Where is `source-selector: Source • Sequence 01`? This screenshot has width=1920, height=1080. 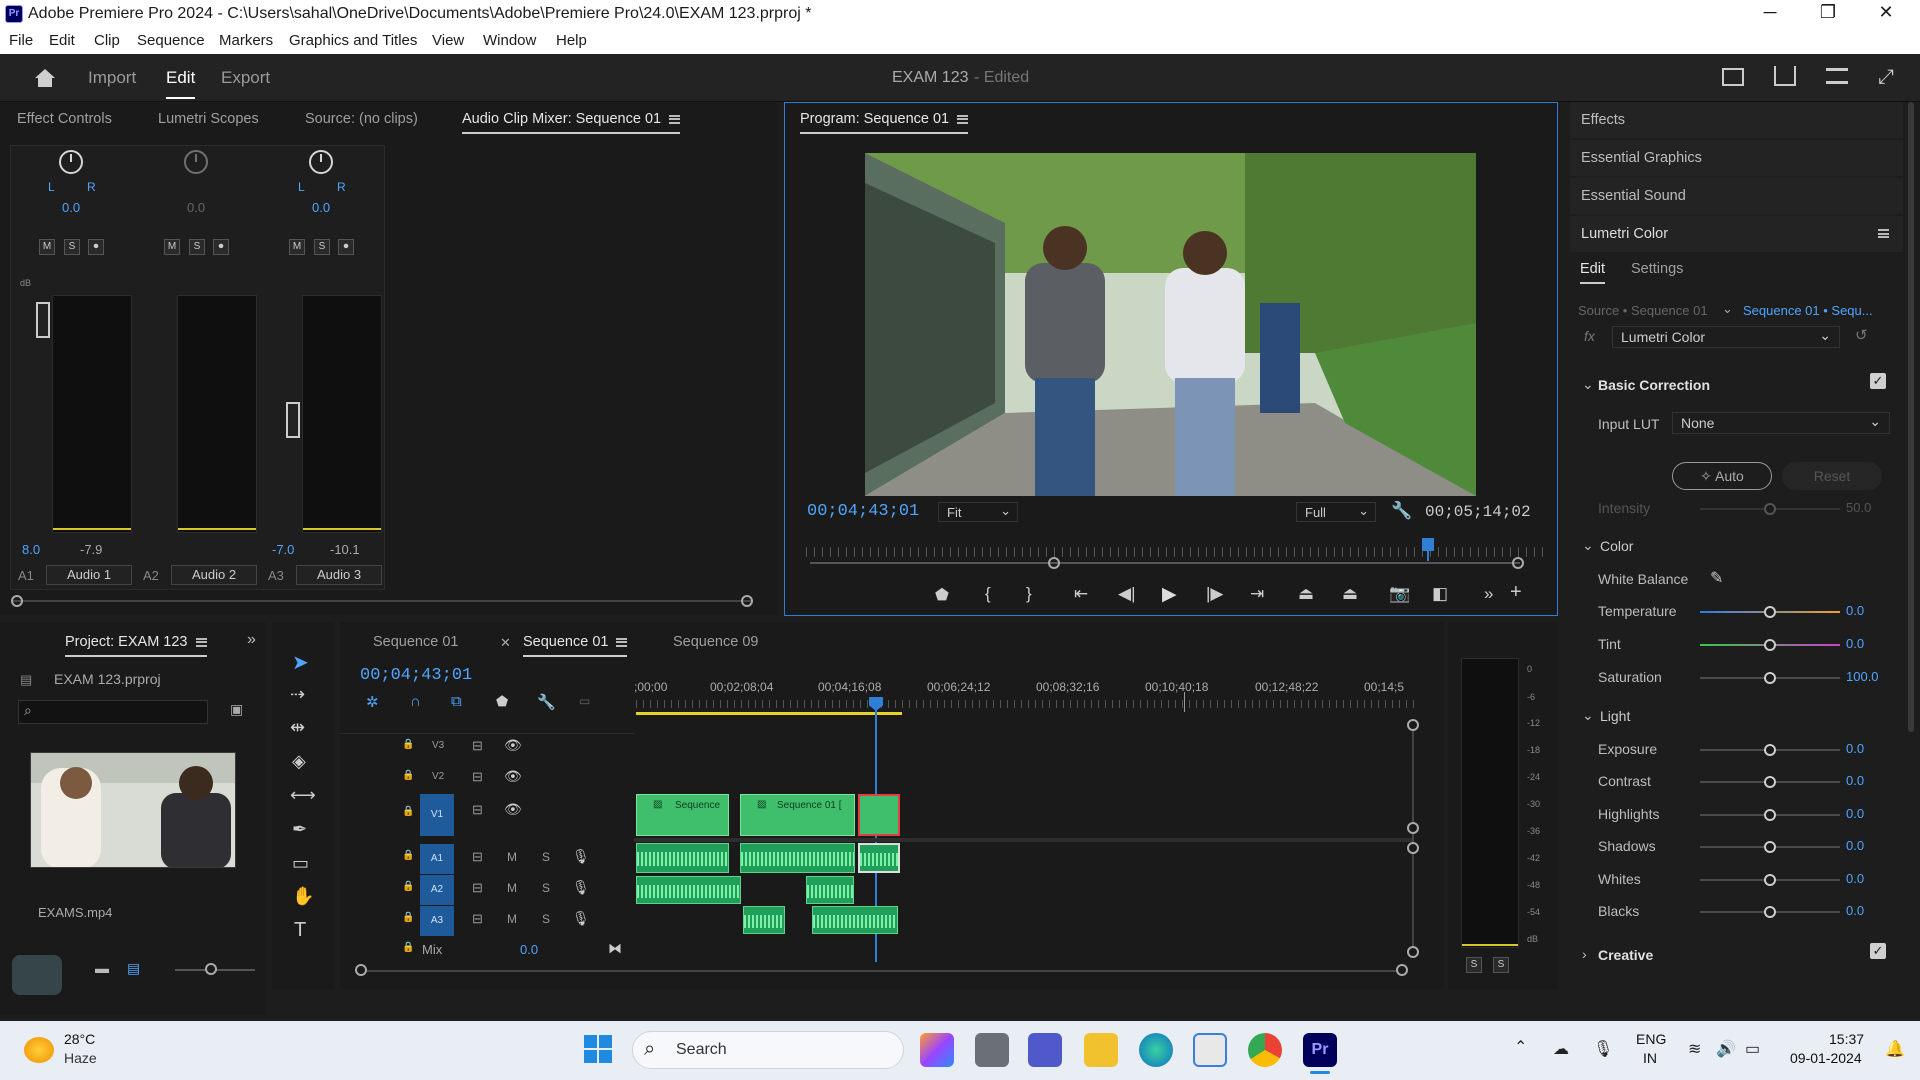
source-selector: Source • Sequence 01 is located at coordinates (1643, 310).